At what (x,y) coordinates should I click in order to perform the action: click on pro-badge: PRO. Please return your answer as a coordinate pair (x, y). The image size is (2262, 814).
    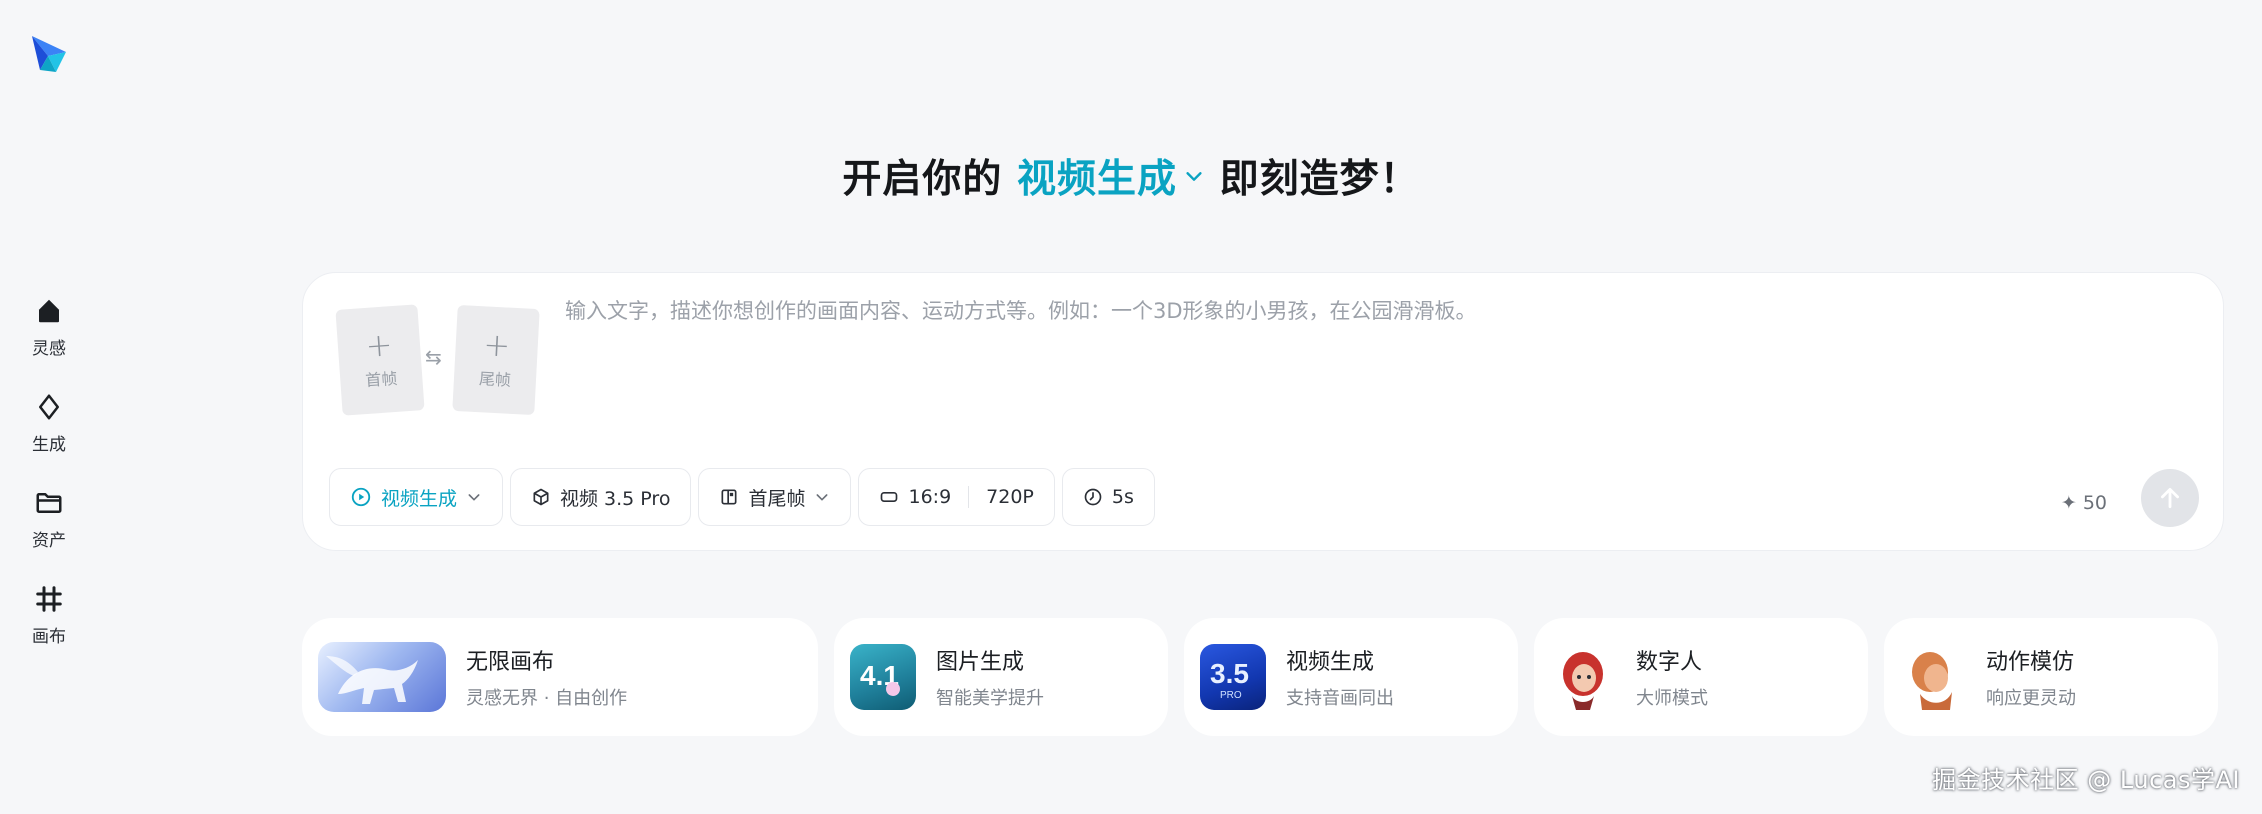
    Looking at the image, I should click on (1231, 695).